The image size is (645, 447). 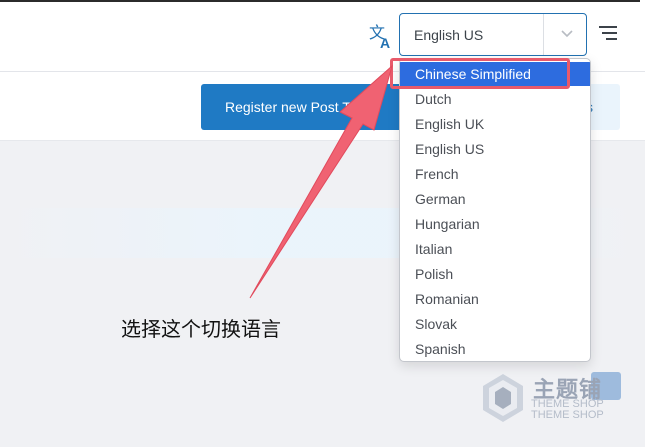 I want to click on language-option: Polish, so click(x=495, y=274).